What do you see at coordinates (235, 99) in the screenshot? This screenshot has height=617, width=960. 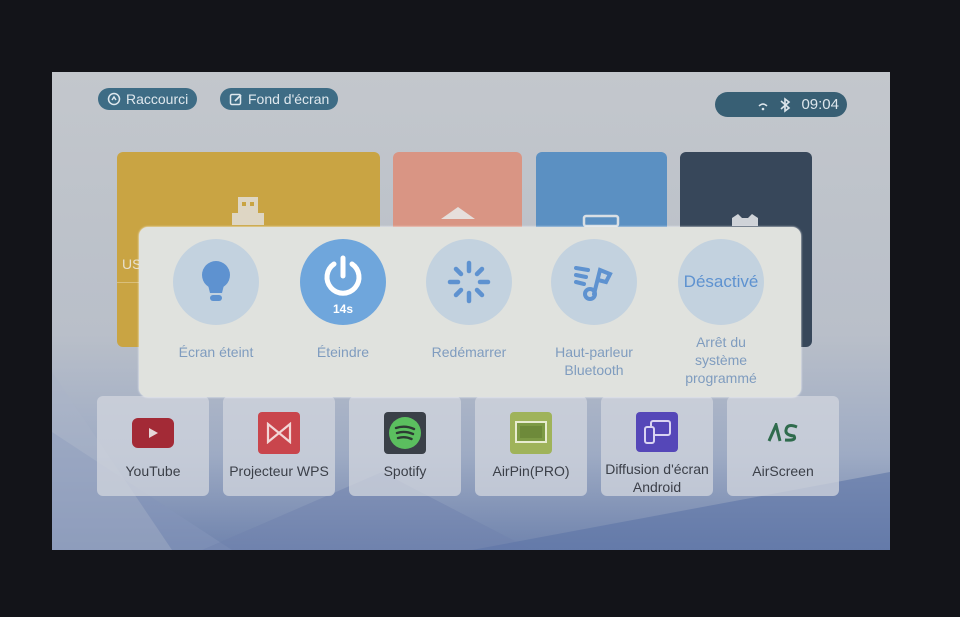 I see `edit-icon` at bounding box center [235, 99].